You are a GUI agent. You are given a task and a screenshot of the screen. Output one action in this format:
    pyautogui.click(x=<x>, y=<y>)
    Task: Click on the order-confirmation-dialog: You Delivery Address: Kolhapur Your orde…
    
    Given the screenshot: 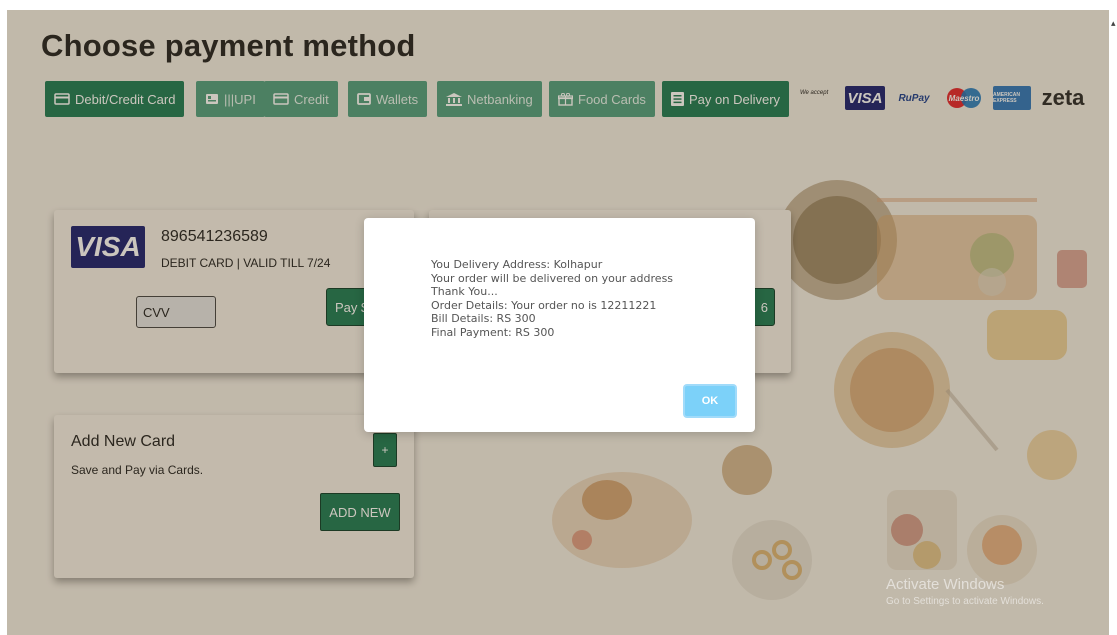 What is the action you would take?
    pyautogui.click(x=559, y=325)
    